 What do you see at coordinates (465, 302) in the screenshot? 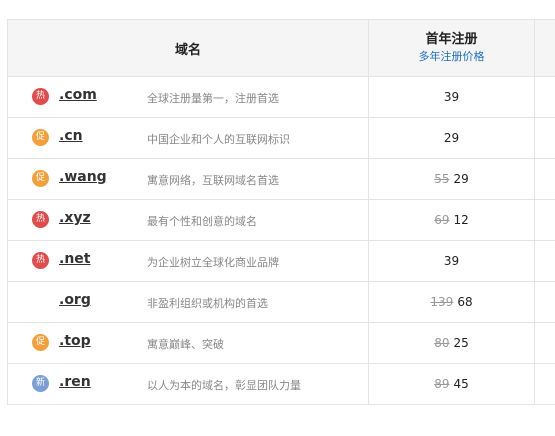
I see `current-price: 68` at bounding box center [465, 302].